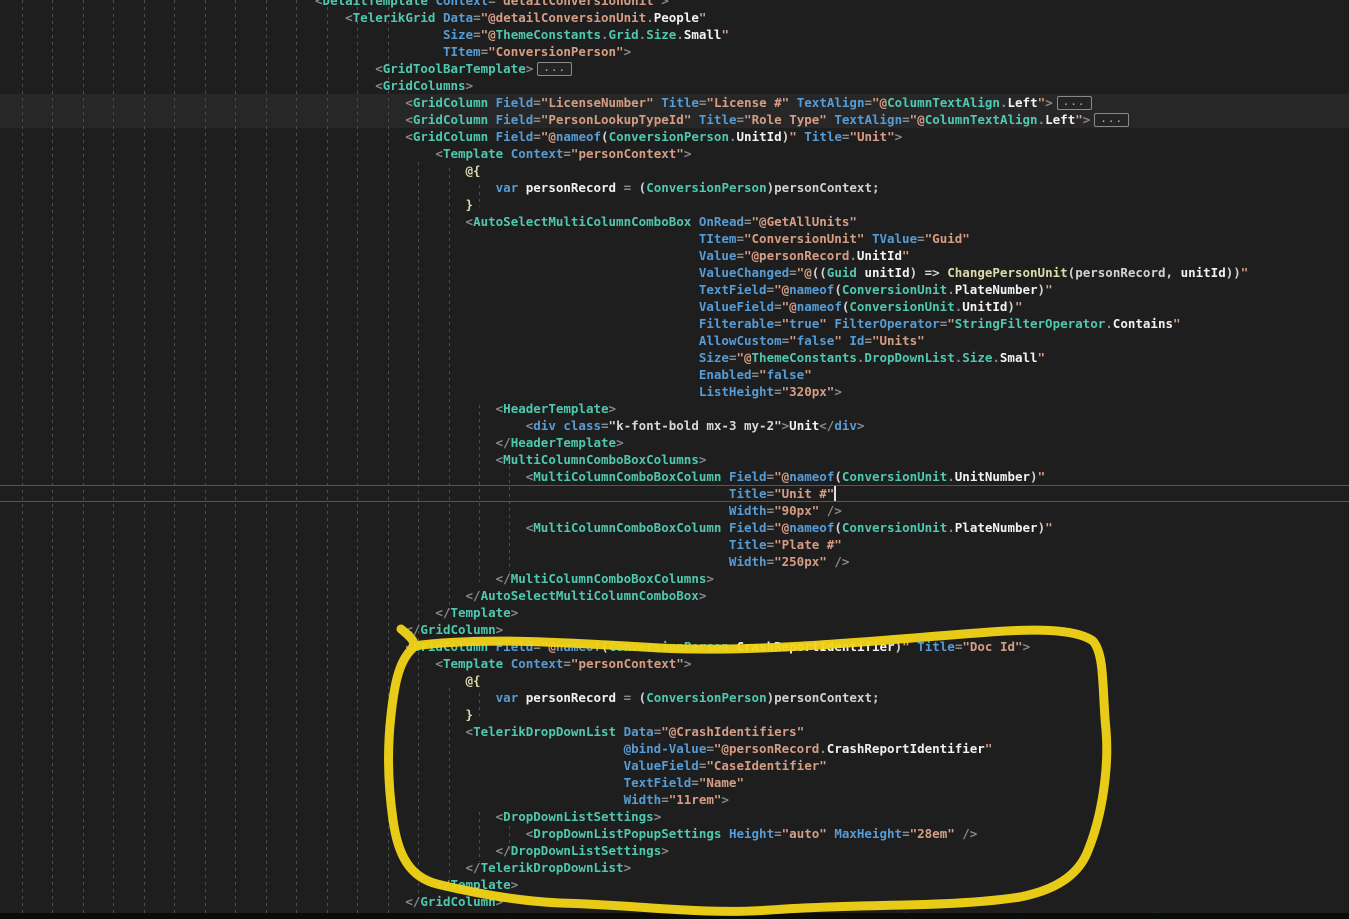 The image size is (1349, 919). Describe the element at coordinates (725, 765) in the screenshot. I see `code-line: ValueField="CaseIdentifier"` at that location.